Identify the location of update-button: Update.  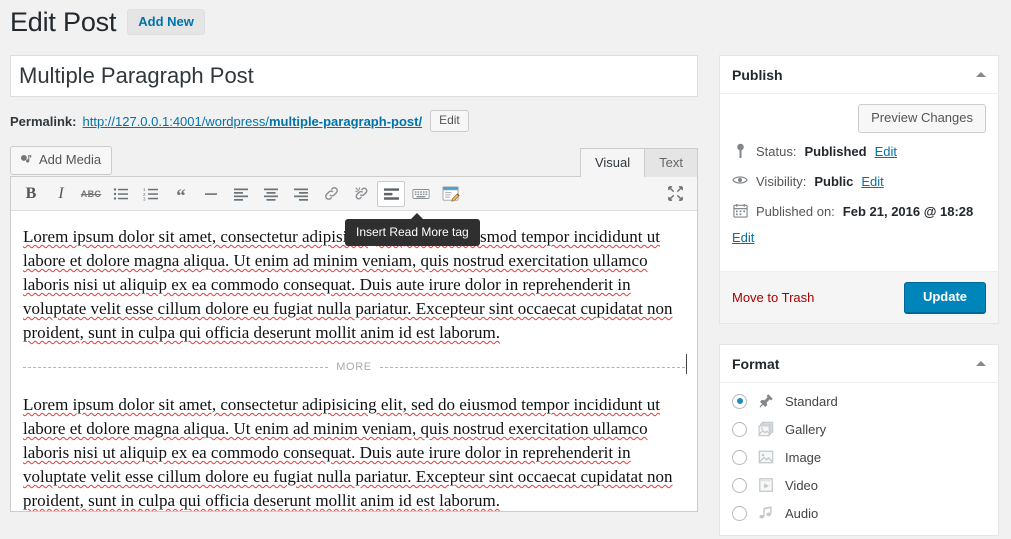
(944, 297).